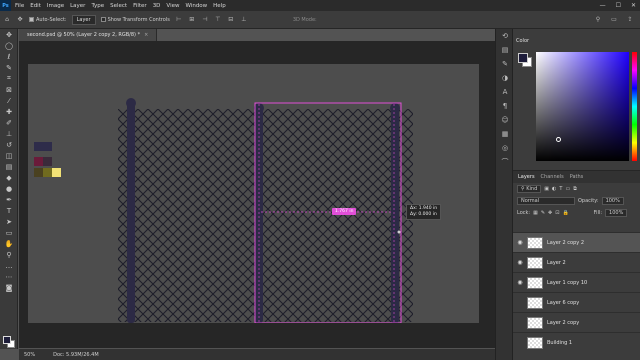 The height and width of the screenshot is (360, 640). I want to click on lock-artboard-icon: ⊡, so click(557, 213).